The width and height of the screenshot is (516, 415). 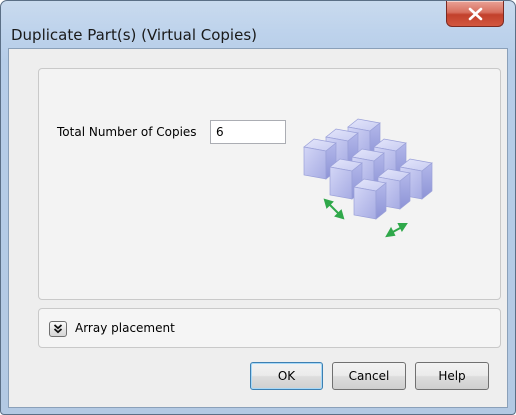 I want to click on copies-input, so click(x=248, y=132).